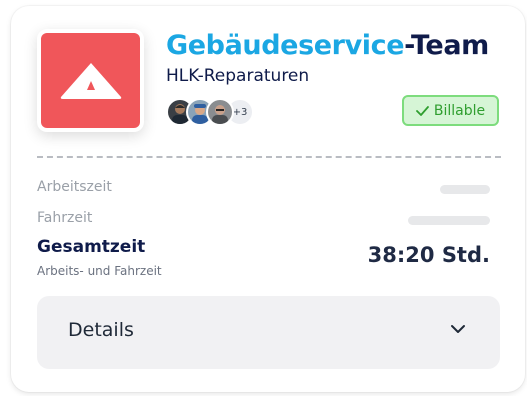 This screenshot has width=527, height=396. What do you see at coordinates (101, 330) in the screenshot?
I see `details-label: Details` at bounding box center [101, 330].